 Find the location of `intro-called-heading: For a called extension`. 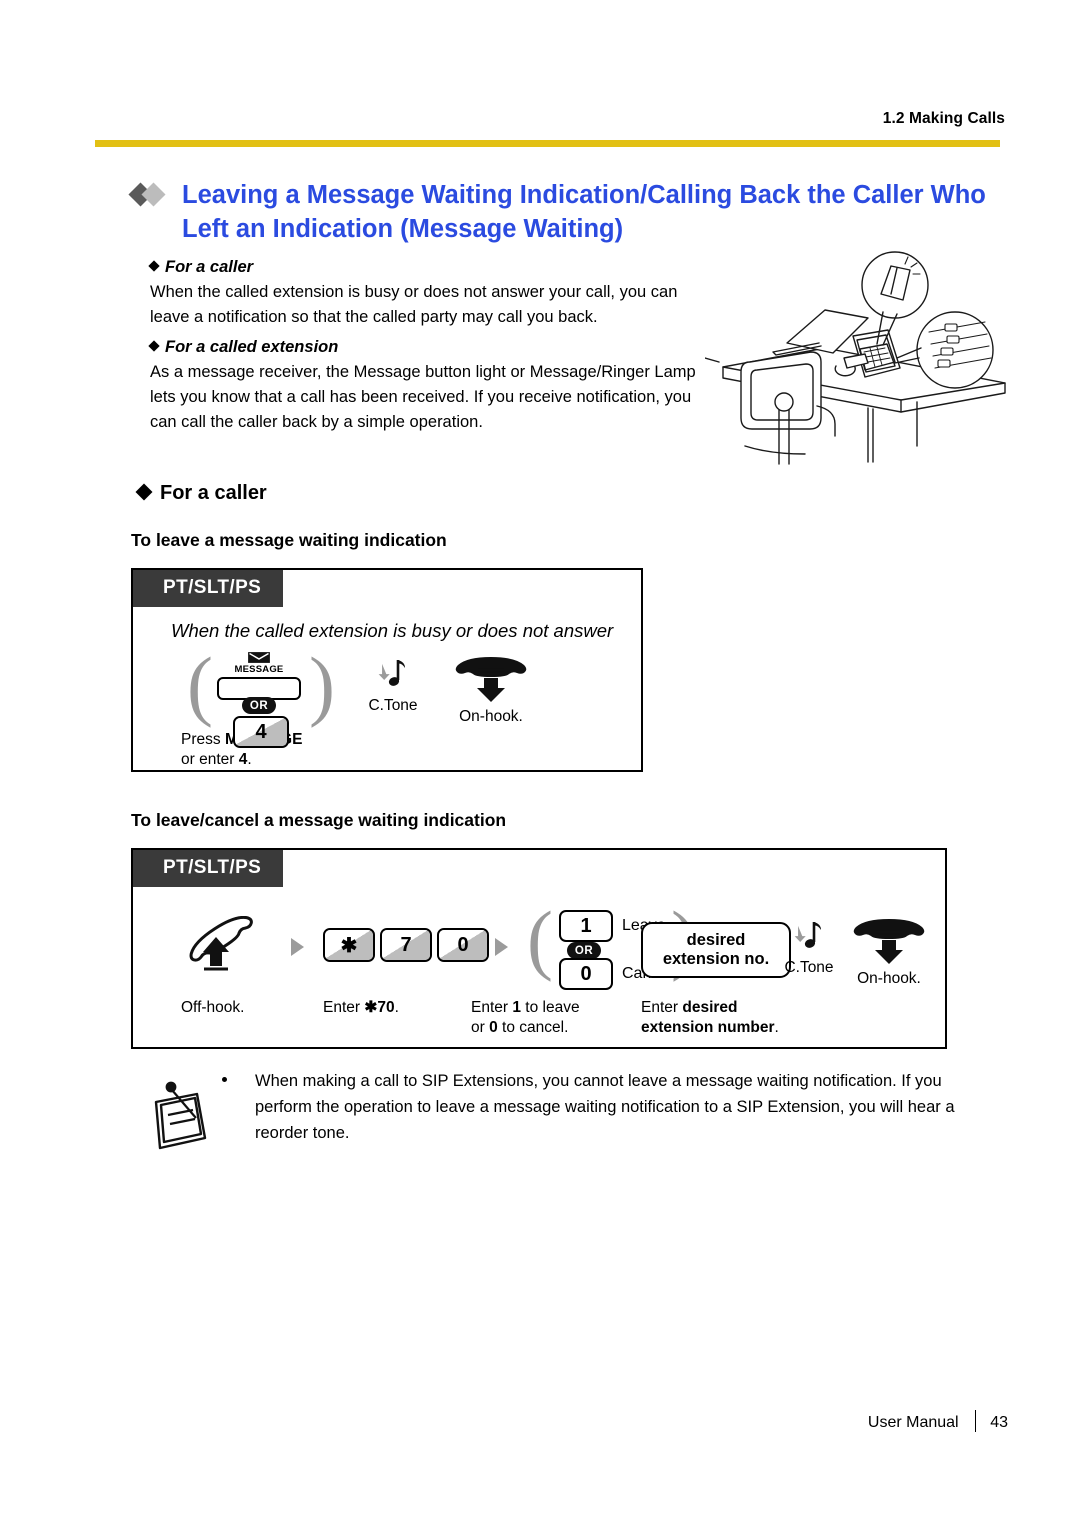

intro-called-heading: For a called extension is located at coordinates (432, 347).